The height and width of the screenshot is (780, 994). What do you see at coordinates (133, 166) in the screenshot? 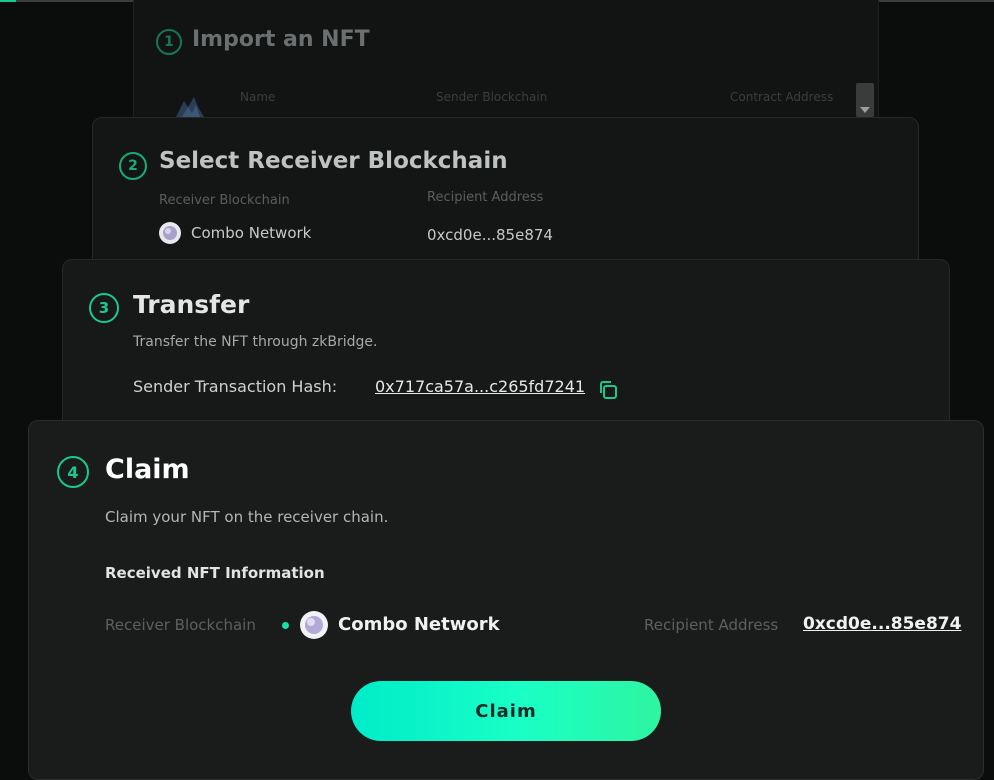
I see `step-number: 2` at bounding box center [133, 166].